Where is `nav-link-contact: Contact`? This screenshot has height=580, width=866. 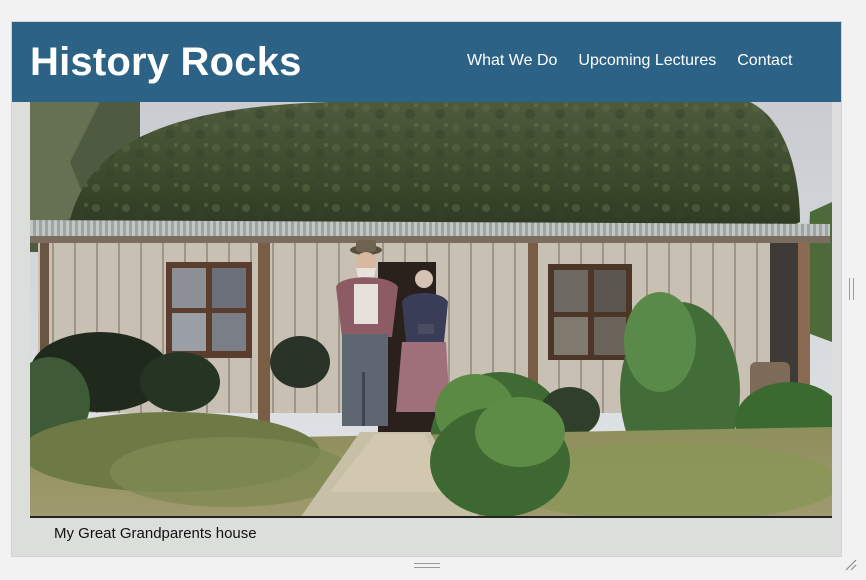
nav-link-contact: Contact is located at coordinates (764, 61).